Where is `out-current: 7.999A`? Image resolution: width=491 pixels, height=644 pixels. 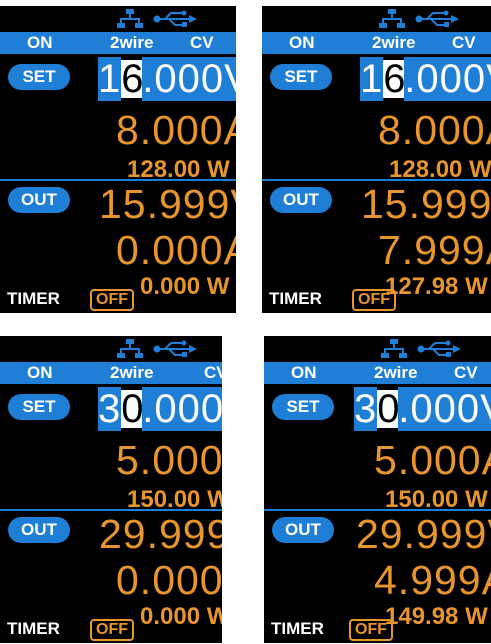 out-current: 7.999A is located at coordinates (434, 250).